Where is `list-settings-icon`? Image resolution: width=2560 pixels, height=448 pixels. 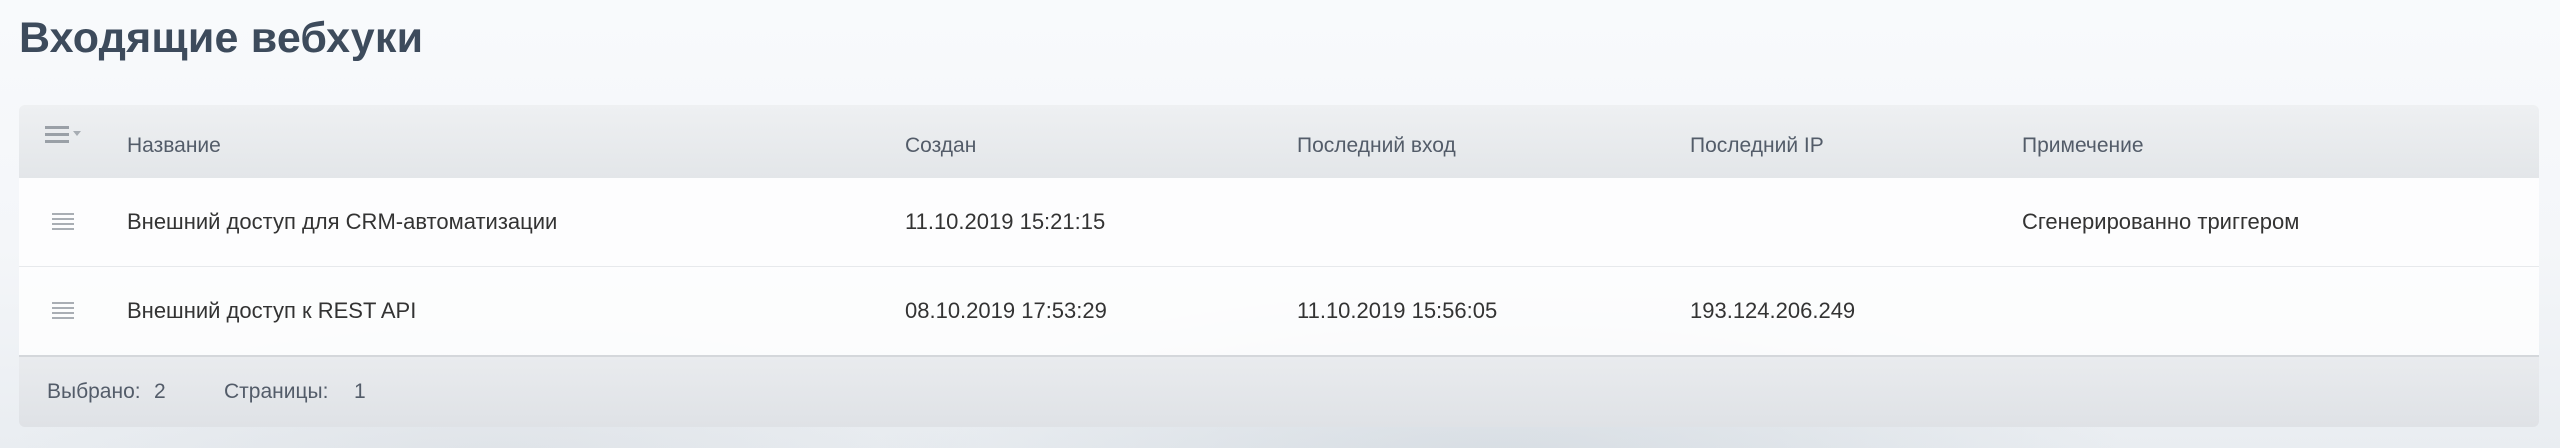
list-settings-icon is located at coordinates (65, 136).